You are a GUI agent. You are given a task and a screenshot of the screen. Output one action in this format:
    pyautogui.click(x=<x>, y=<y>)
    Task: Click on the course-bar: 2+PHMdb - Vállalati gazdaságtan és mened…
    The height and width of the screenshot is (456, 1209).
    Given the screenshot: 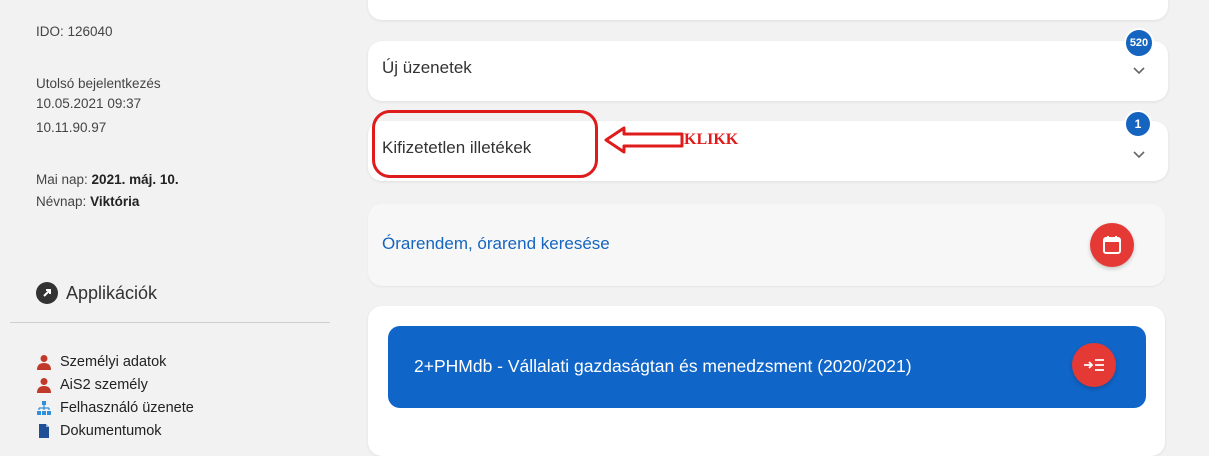 What is the action you would take?
    pyautogui.click(x=767, y=367)
    